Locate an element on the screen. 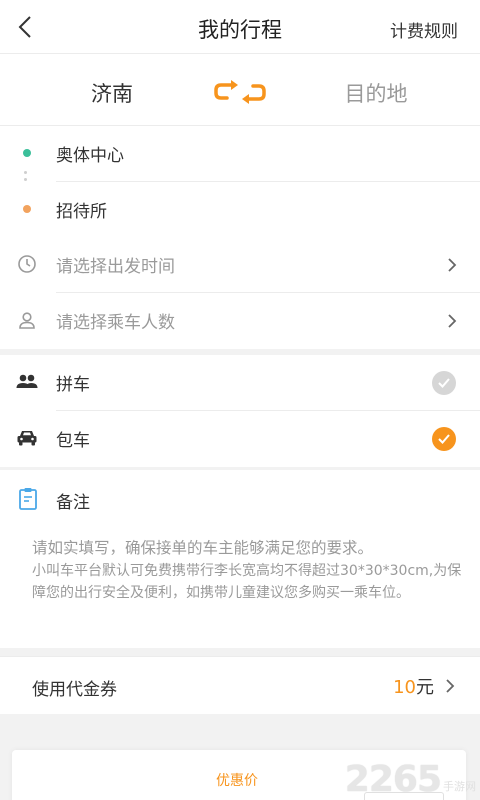 Image resolution: width=480 pixels, height=800 pixels. end-location-label: 招待所 is located at coordinates (81, 212).